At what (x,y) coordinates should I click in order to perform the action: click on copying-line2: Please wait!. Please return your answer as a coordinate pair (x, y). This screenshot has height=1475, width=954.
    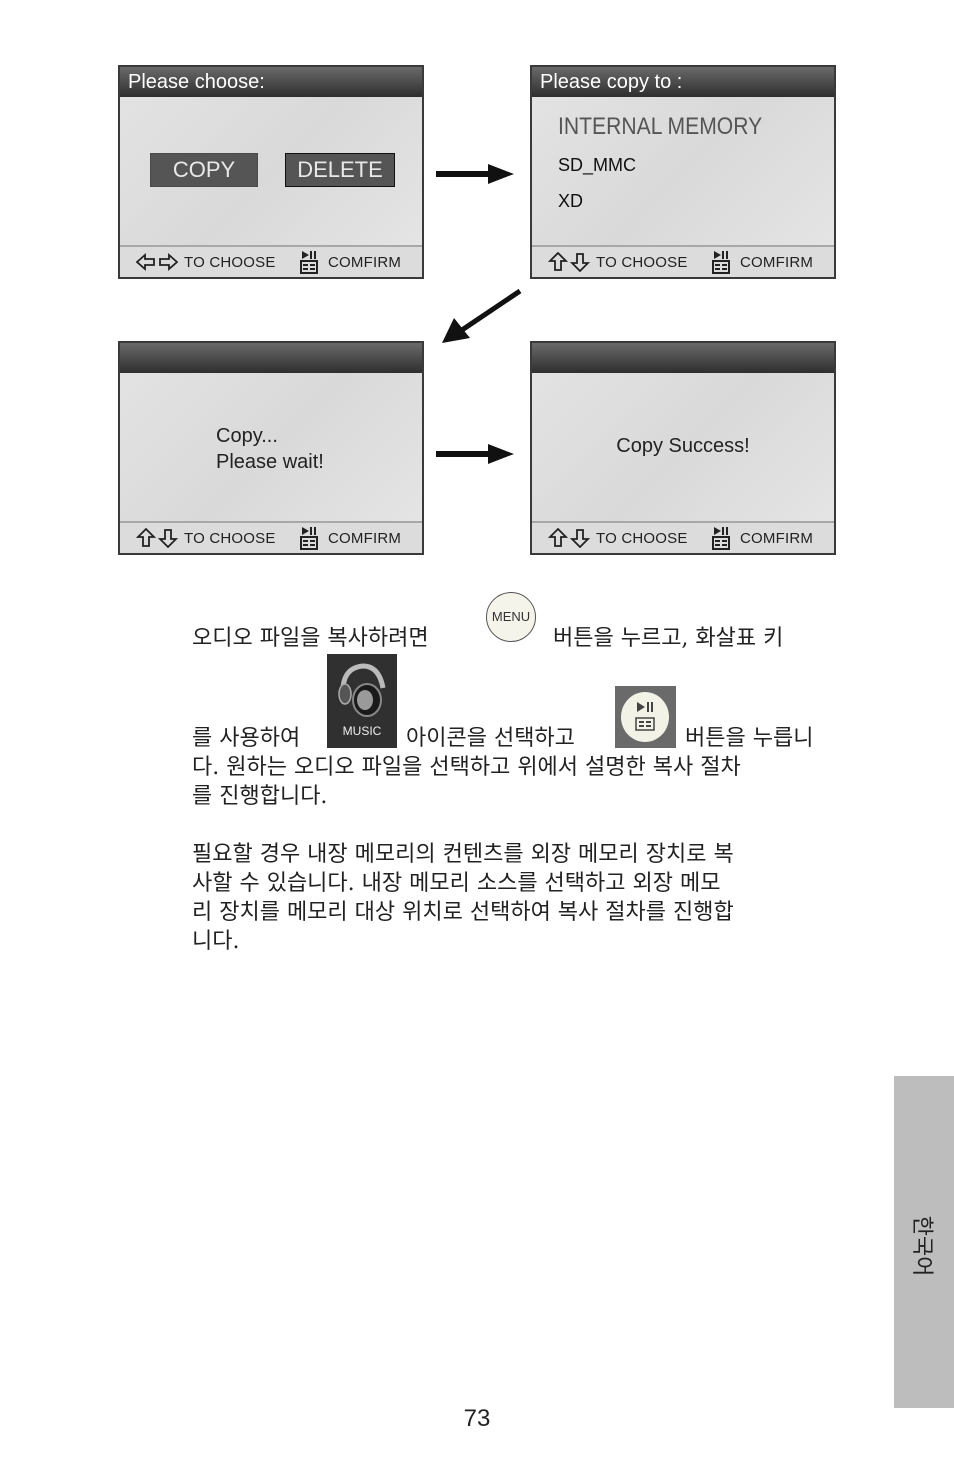
    Looking at the image, I should click on (270, 462).